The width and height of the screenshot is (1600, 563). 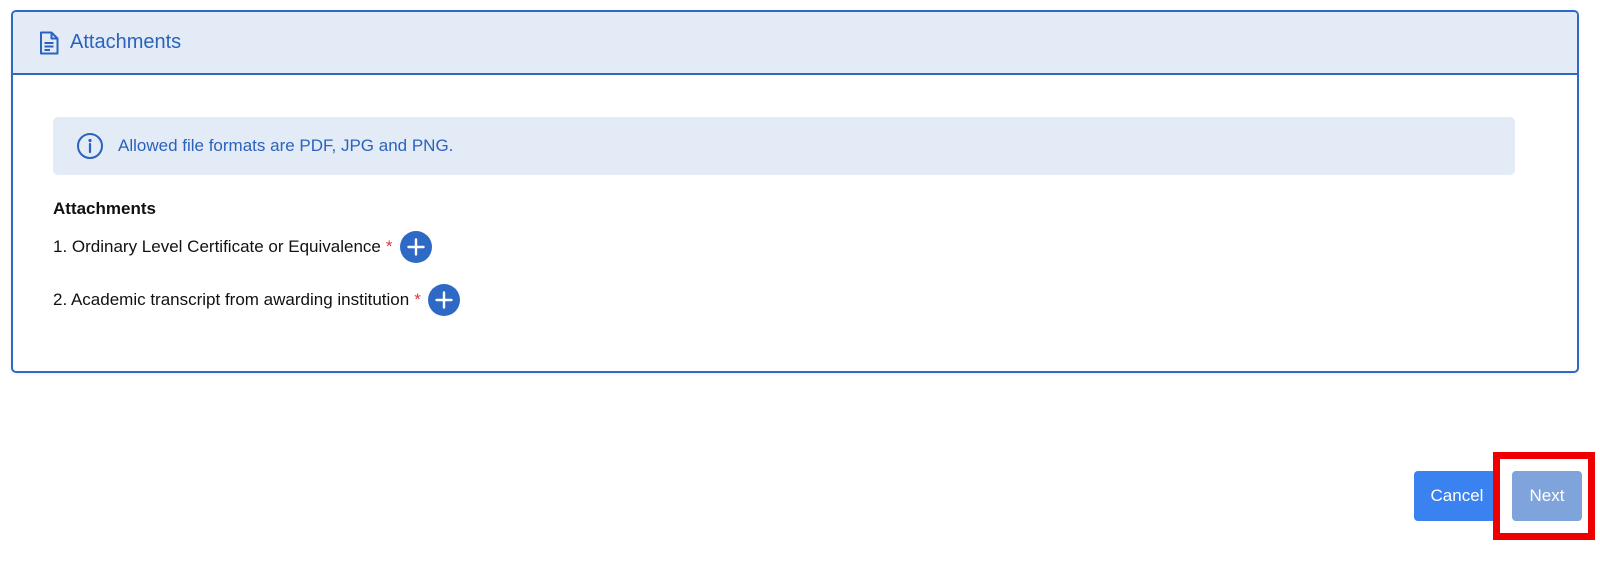 What do you see at coordinates (126, 42) in the screenshot?
I see `panel-title: Attachments` at bounding box center [126, 42].